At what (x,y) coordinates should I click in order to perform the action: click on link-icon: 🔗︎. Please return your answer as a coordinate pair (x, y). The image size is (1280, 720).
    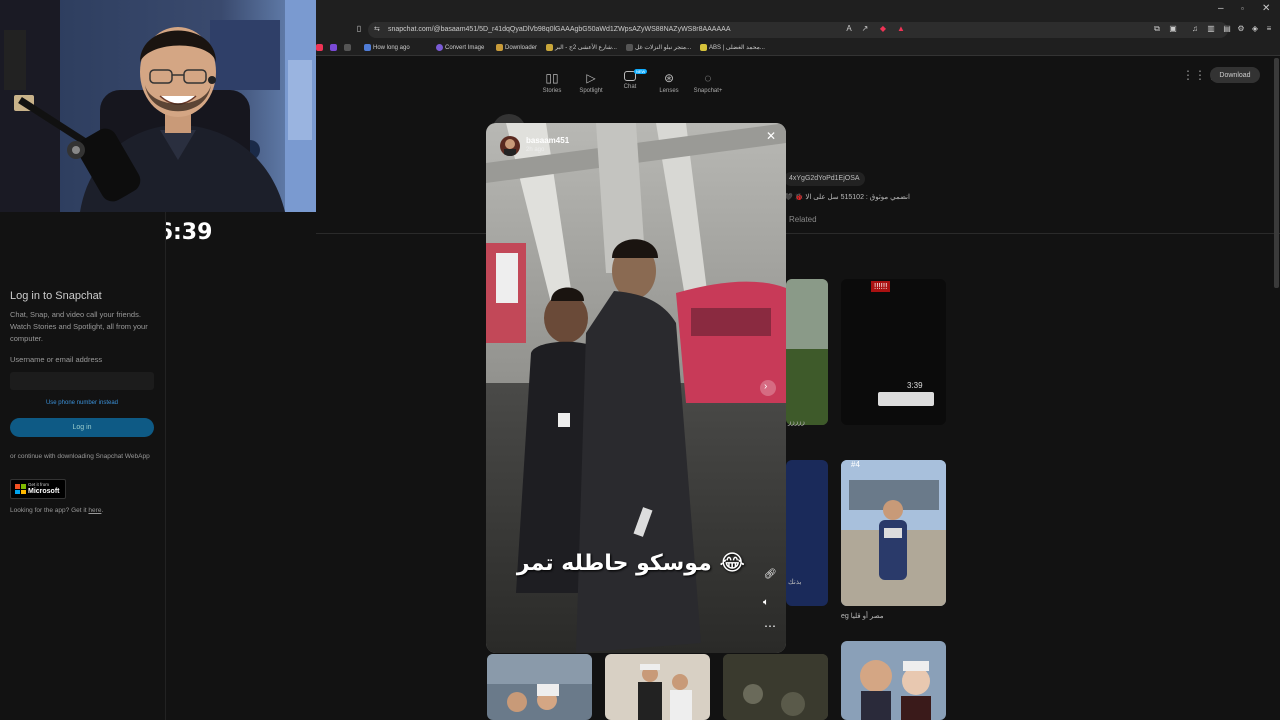
    Looking at the image, I should click on (770, 574).